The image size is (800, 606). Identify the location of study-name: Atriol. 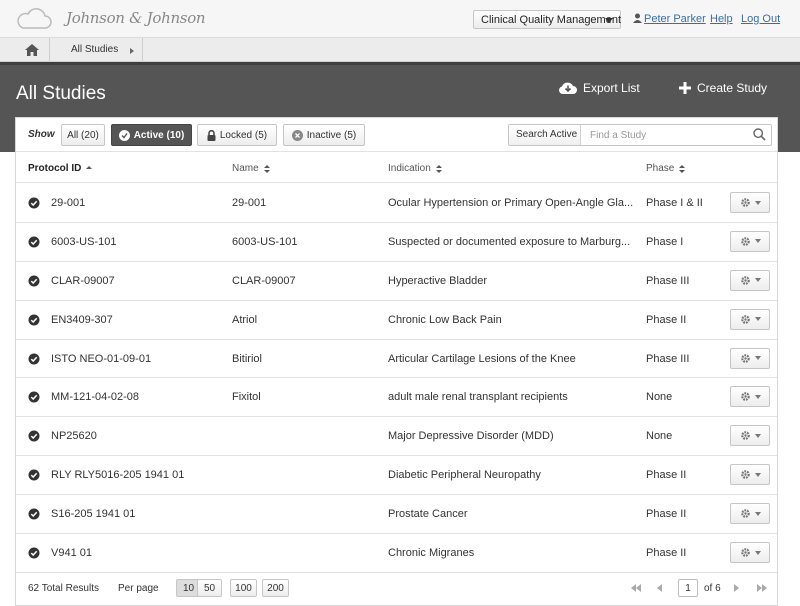
(245, 319).